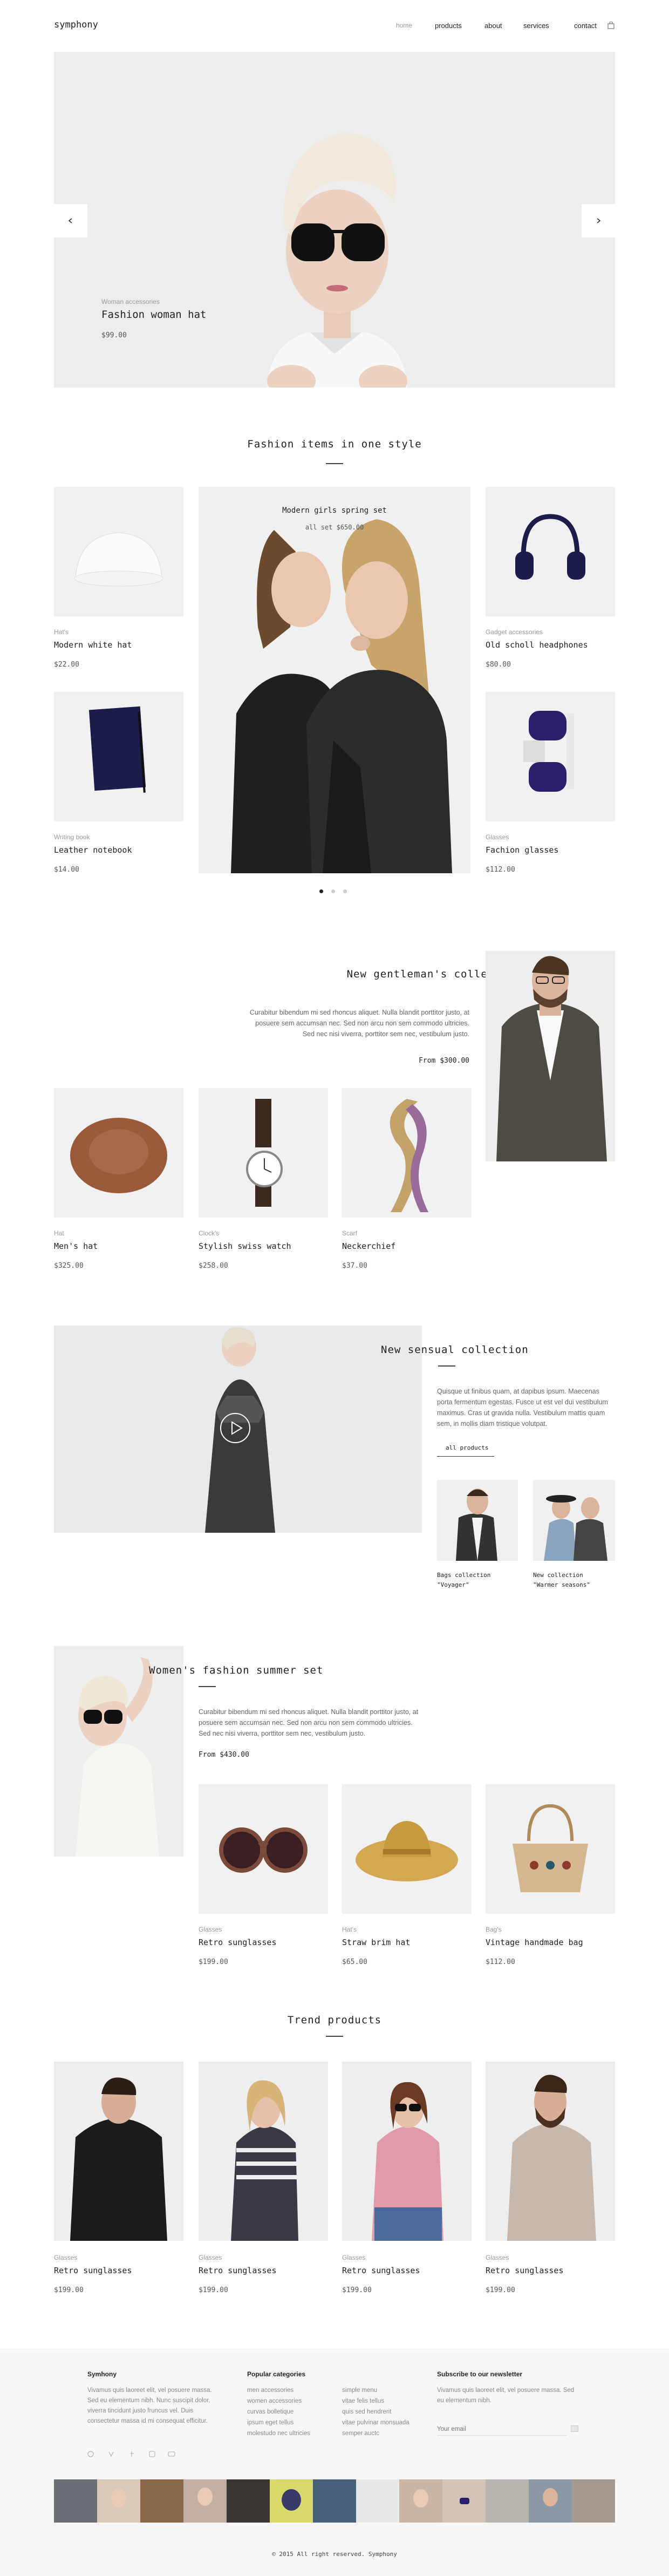  I want to click on section-title-summer-set: Women's fashion summer set, so click(237, 1670).